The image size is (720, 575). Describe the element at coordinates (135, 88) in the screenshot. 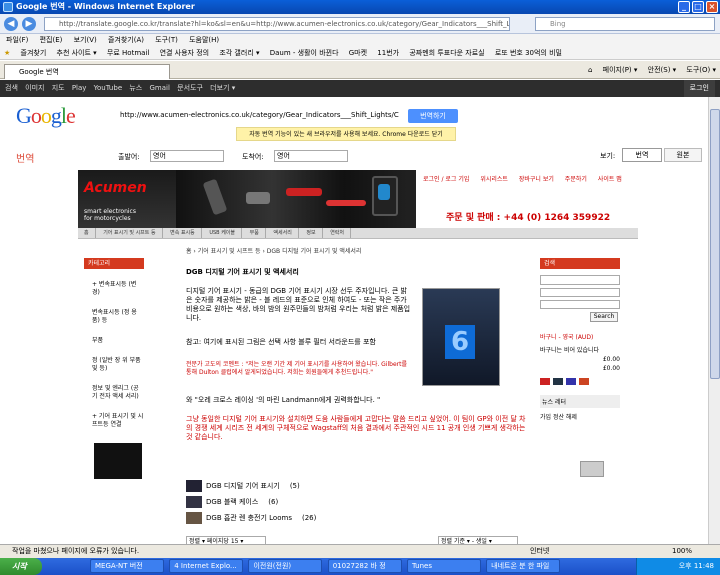

I see `gbar-news: 뉴스` at that location.